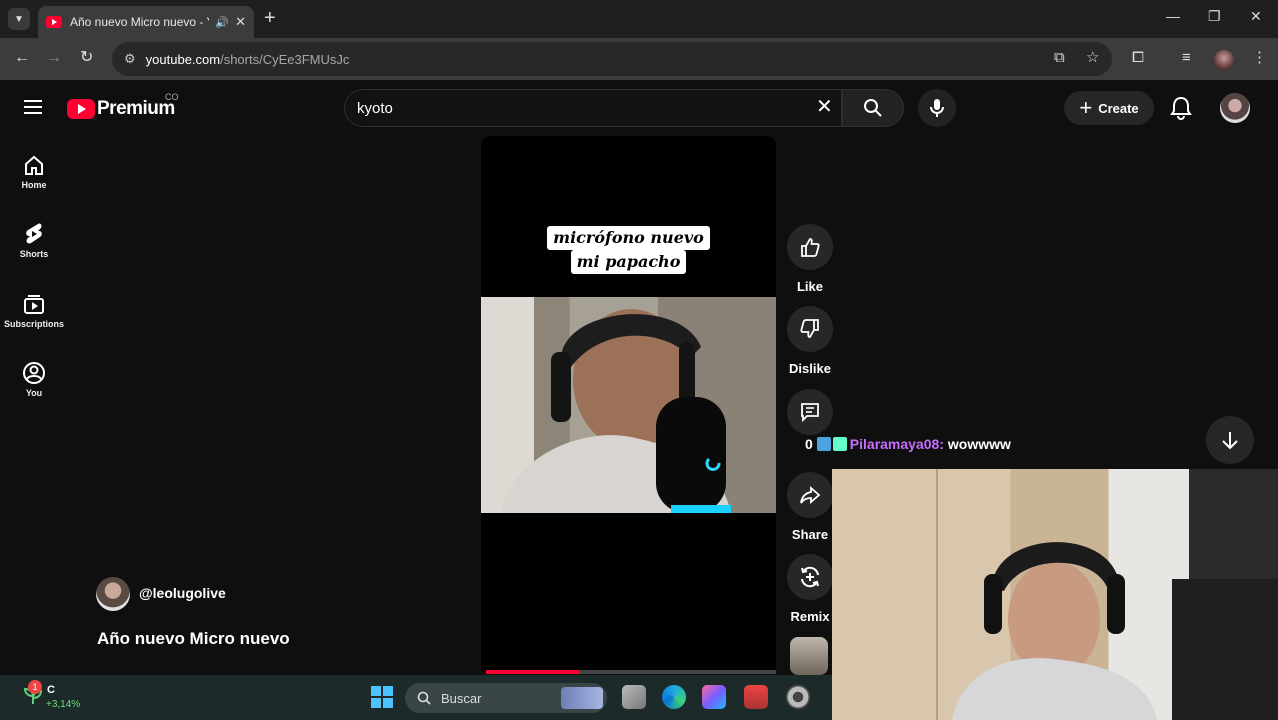 The image size is (1278, 720). Describe the element at coordinates (54, 58) in the screenshot. I see `forward-button: →` at that location.